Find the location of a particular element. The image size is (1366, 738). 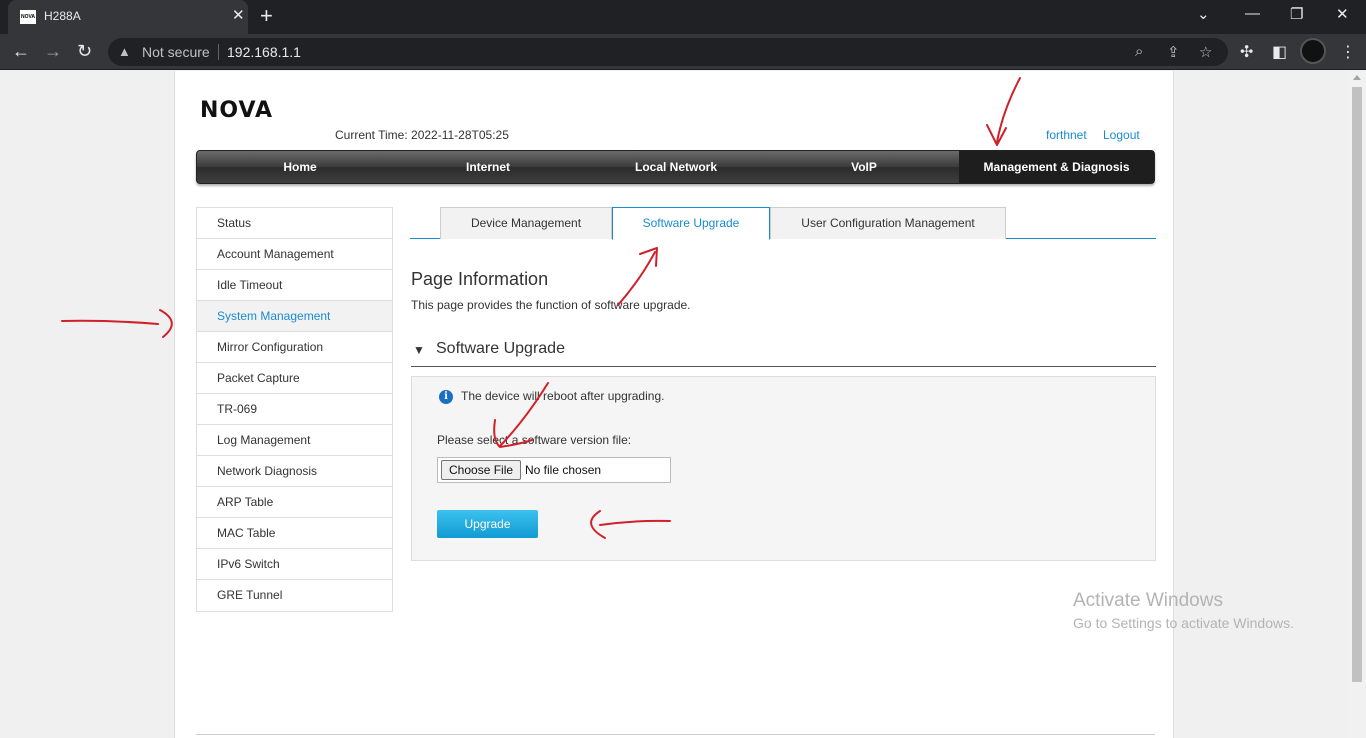

menu-kebab-icon: ⋮ is located at coordinates (1348, 52).